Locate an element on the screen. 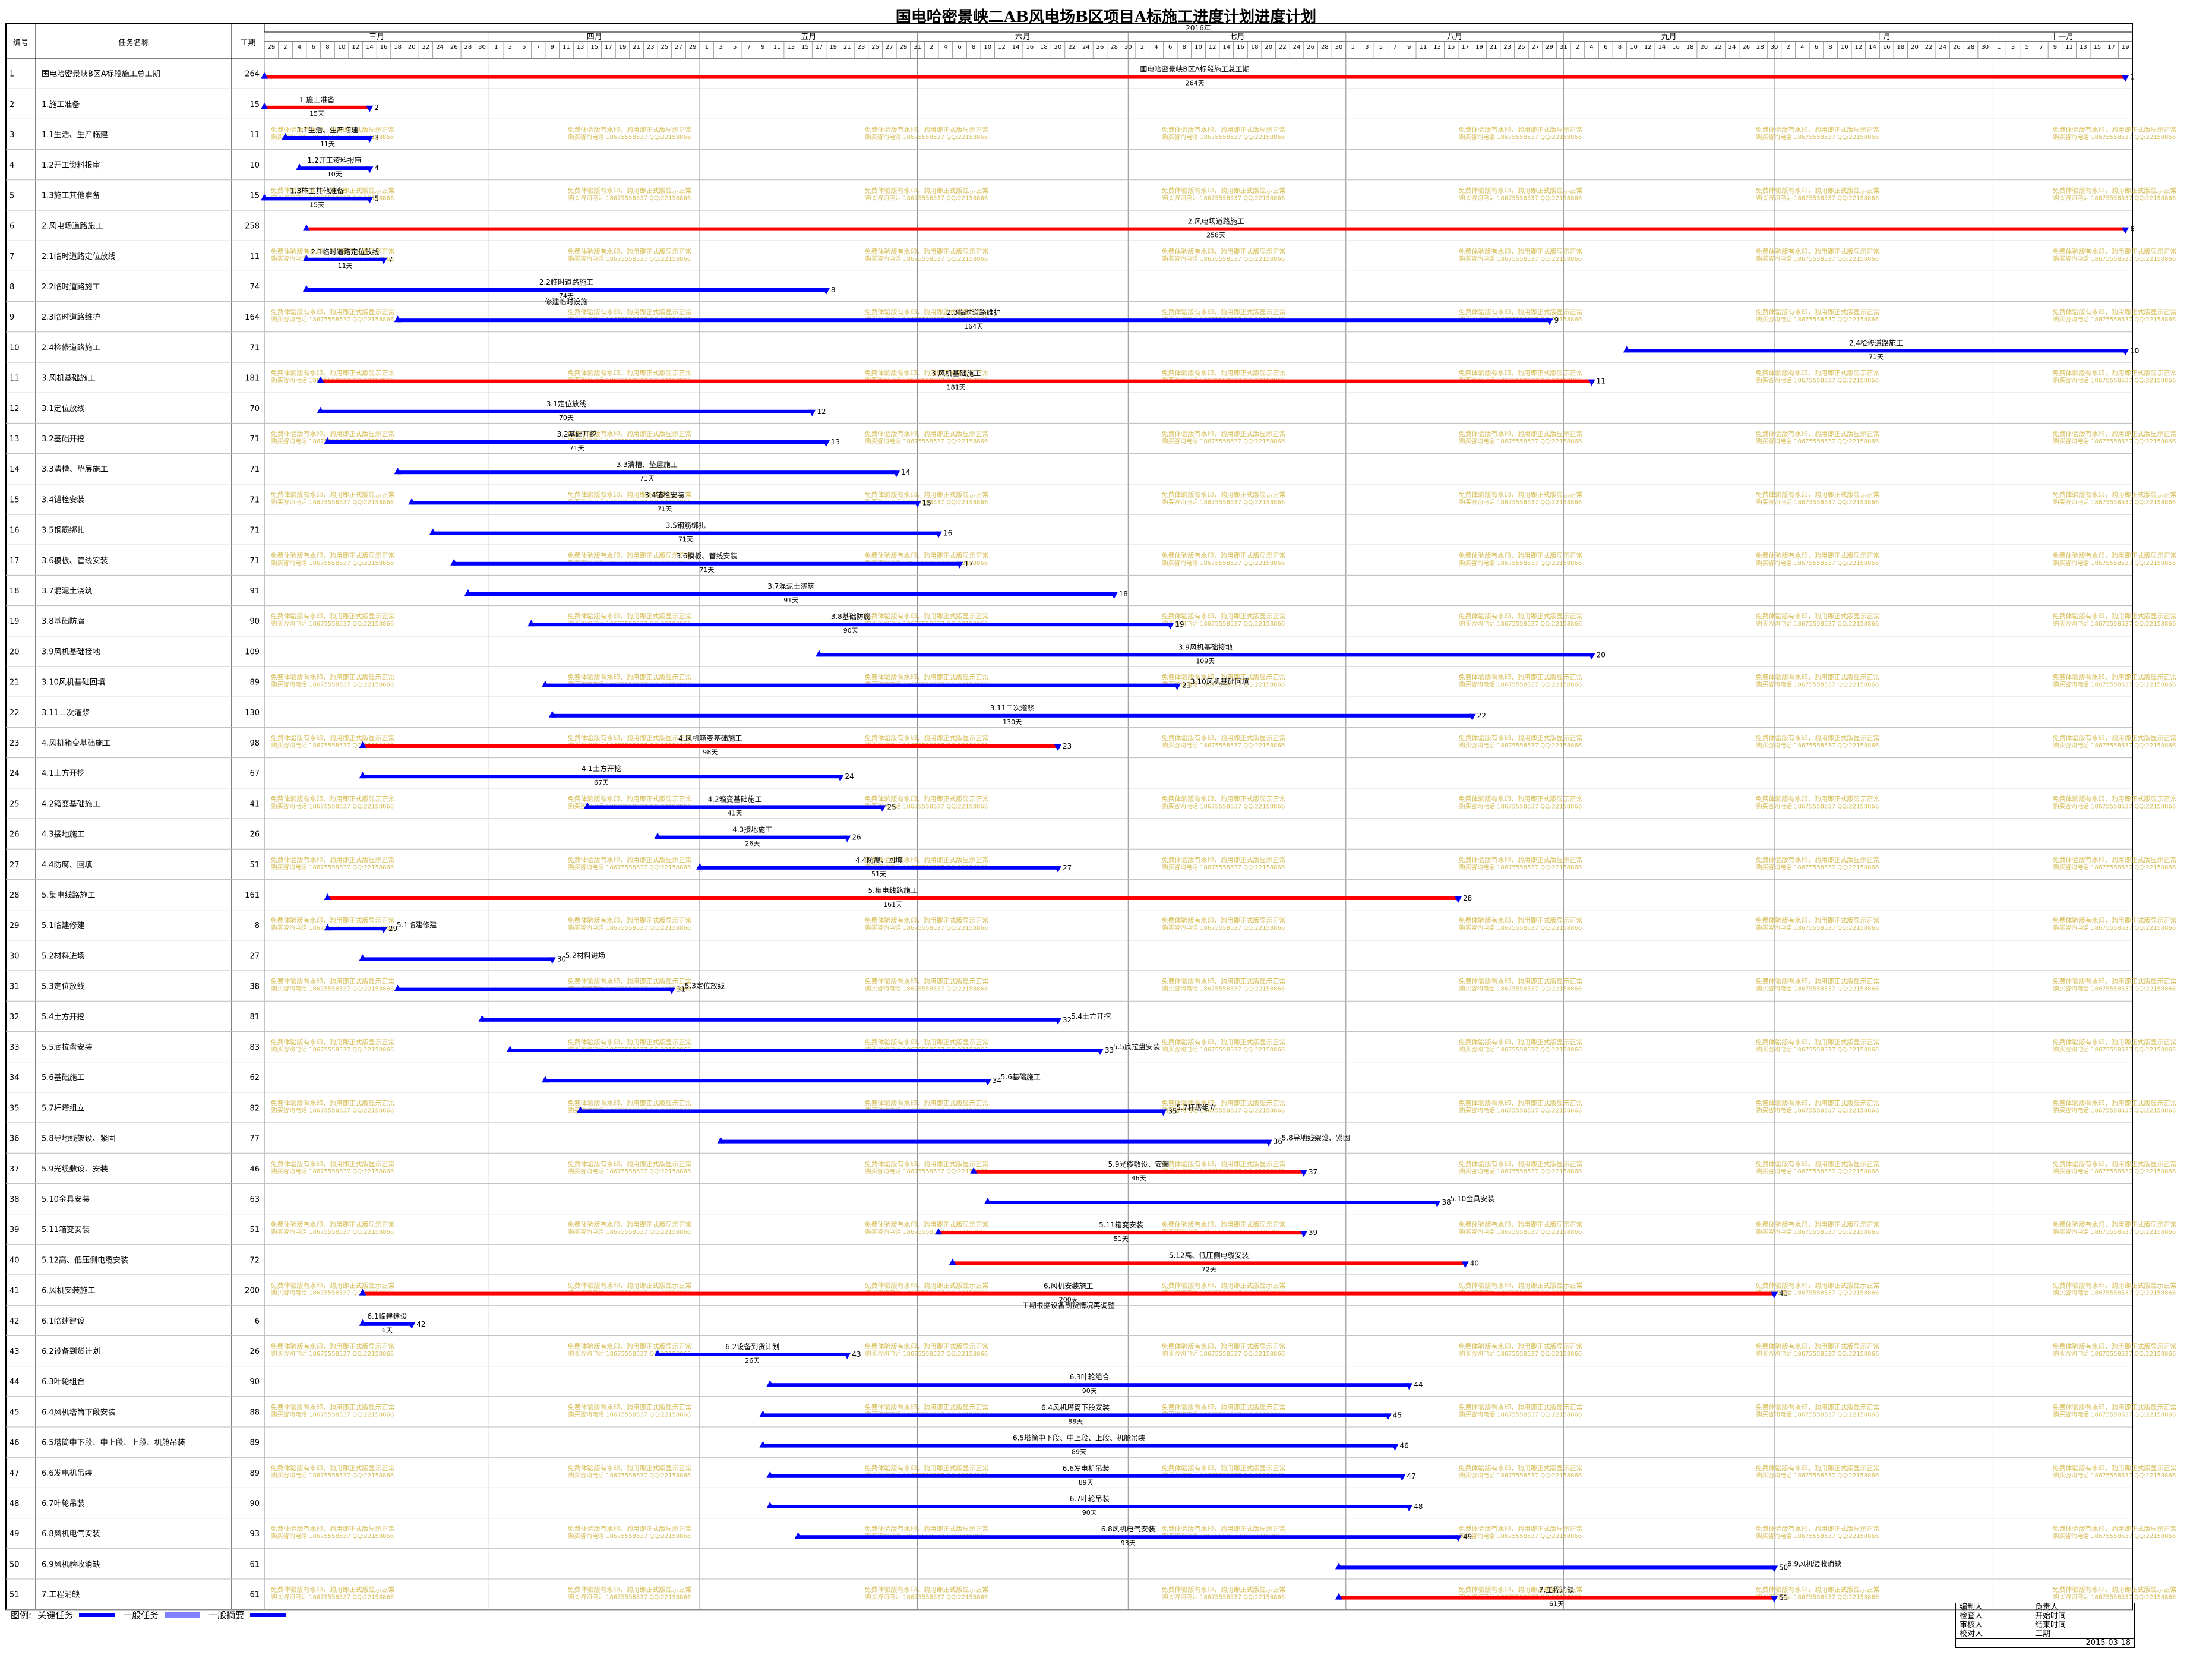 This screenshot has height=1661, width=2212. task-bar-label: 6.4风机塔筒下段安装 is located at coordinates (1076, 1407).